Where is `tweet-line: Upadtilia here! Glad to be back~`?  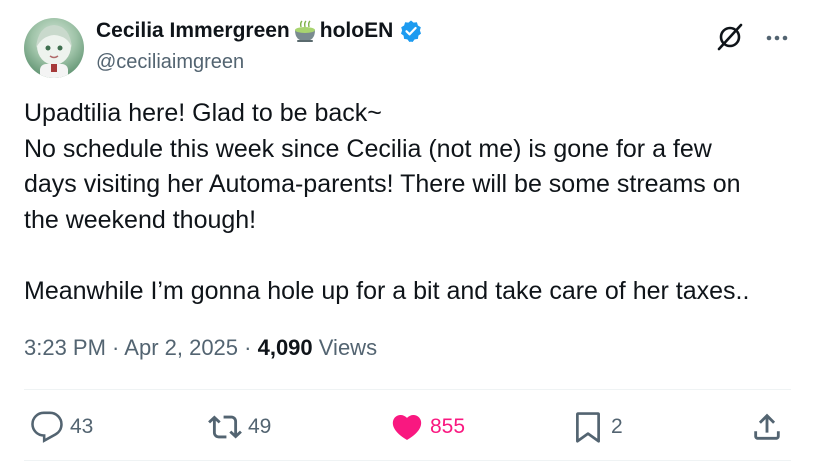
tweet-line: Upadtilia here! Glad to be back~ is located at coordinates (203, 113).